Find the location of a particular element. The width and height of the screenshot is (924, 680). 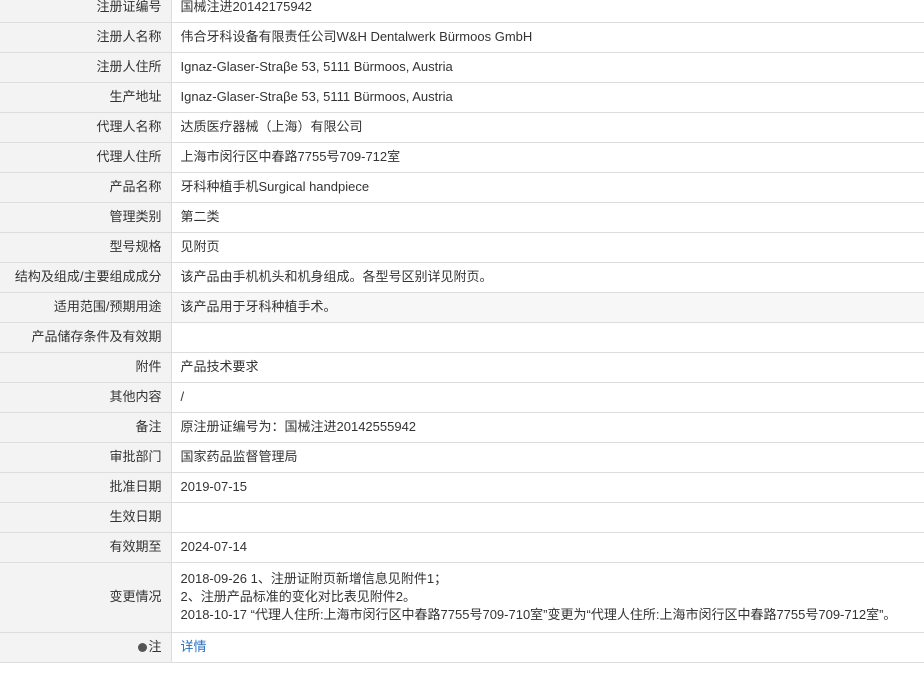

row-label: 备注 is located at coordinates (86, 427).